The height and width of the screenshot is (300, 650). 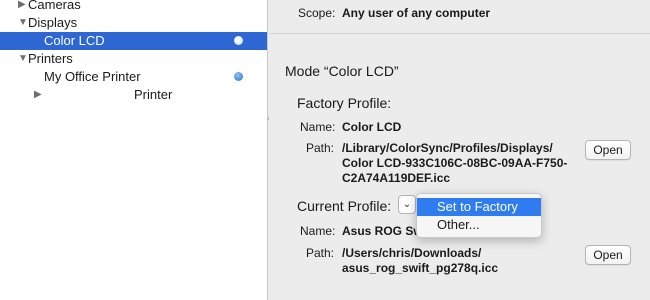 I want to click on factory-path-line-1: /Library/ColorSync/Profiles/Displays/, so click(x=447, y=148).